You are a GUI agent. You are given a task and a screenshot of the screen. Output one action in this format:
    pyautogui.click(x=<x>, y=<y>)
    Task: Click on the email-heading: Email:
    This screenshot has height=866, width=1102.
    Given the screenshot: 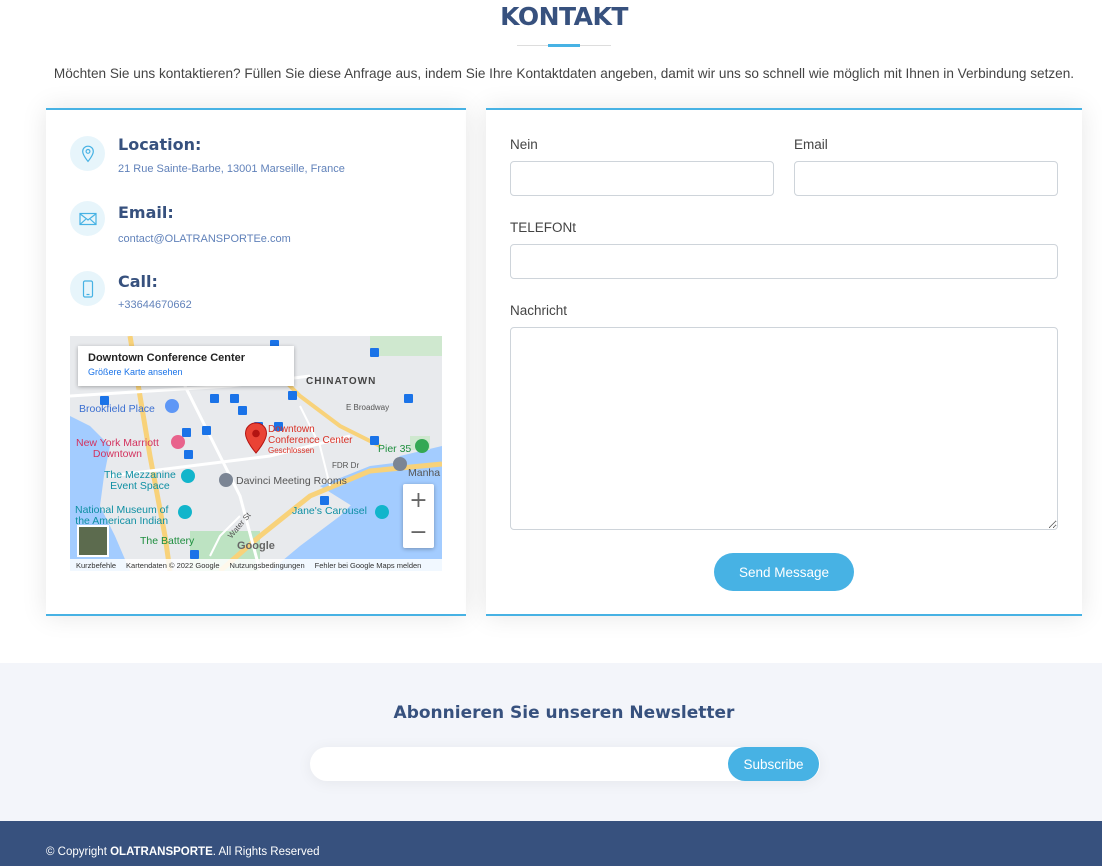 What is the action you would take?
    pyautogui.click(x=146, y=212)
    